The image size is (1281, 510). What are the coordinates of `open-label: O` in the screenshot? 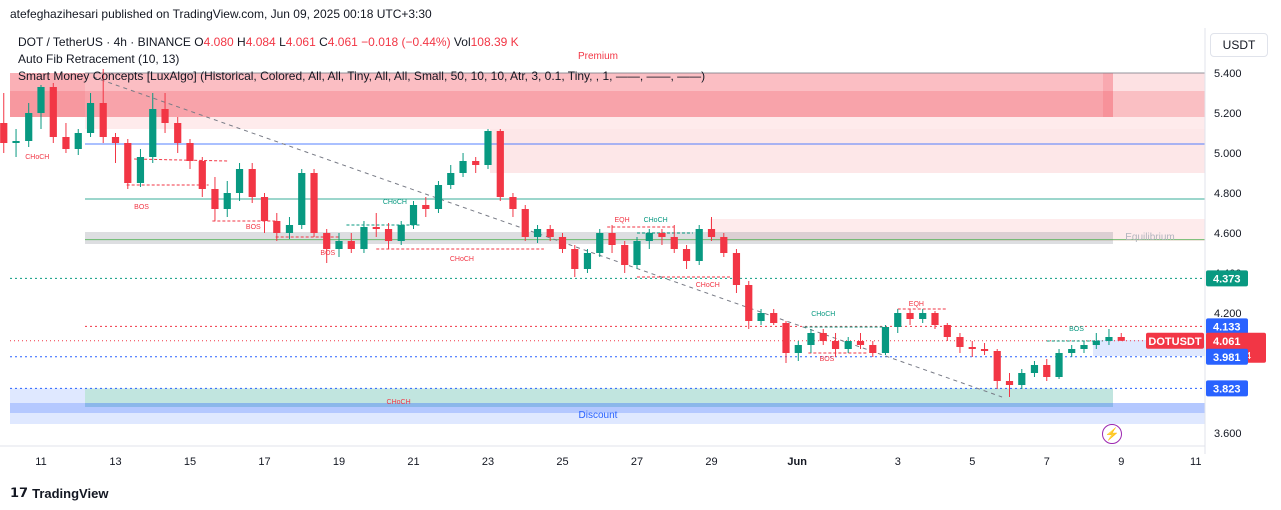 It's located at (199, 42).